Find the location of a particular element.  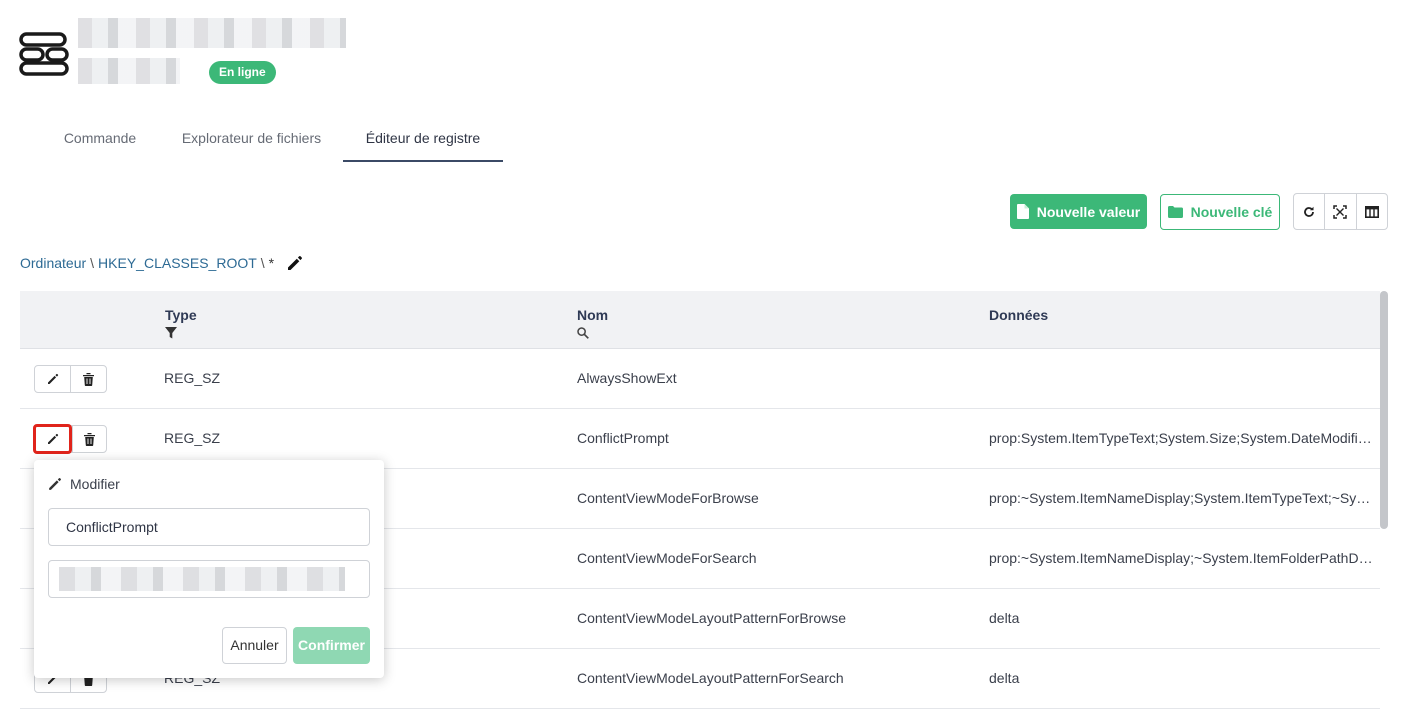

device-info-redacted is located at coordinates (129, 71).